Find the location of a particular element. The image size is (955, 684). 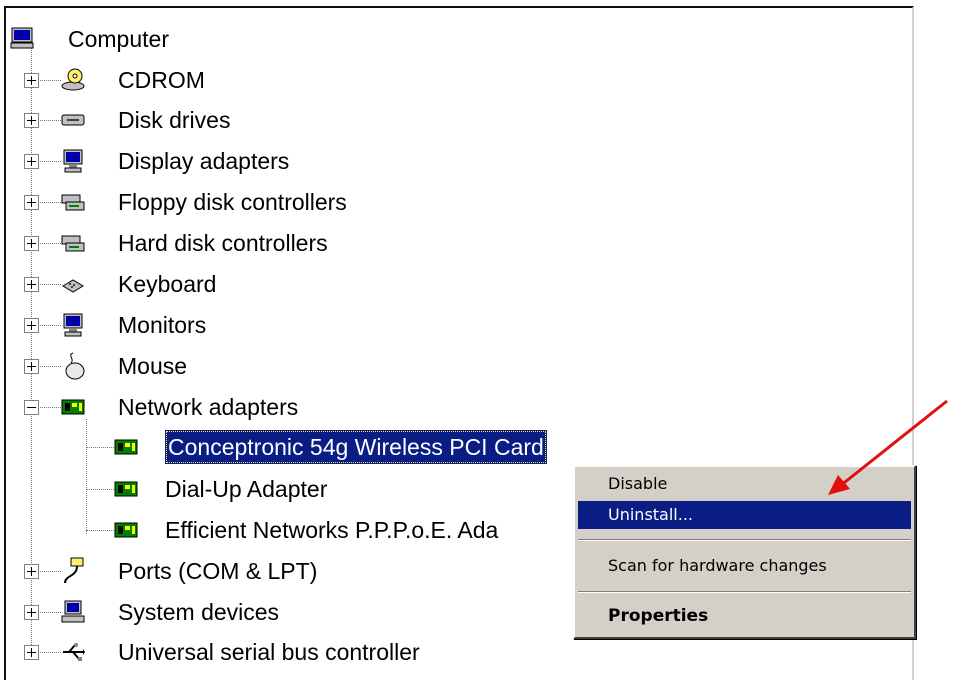

tree-item-label: Dial-Up Adapter is located at coordinates (246, 489).